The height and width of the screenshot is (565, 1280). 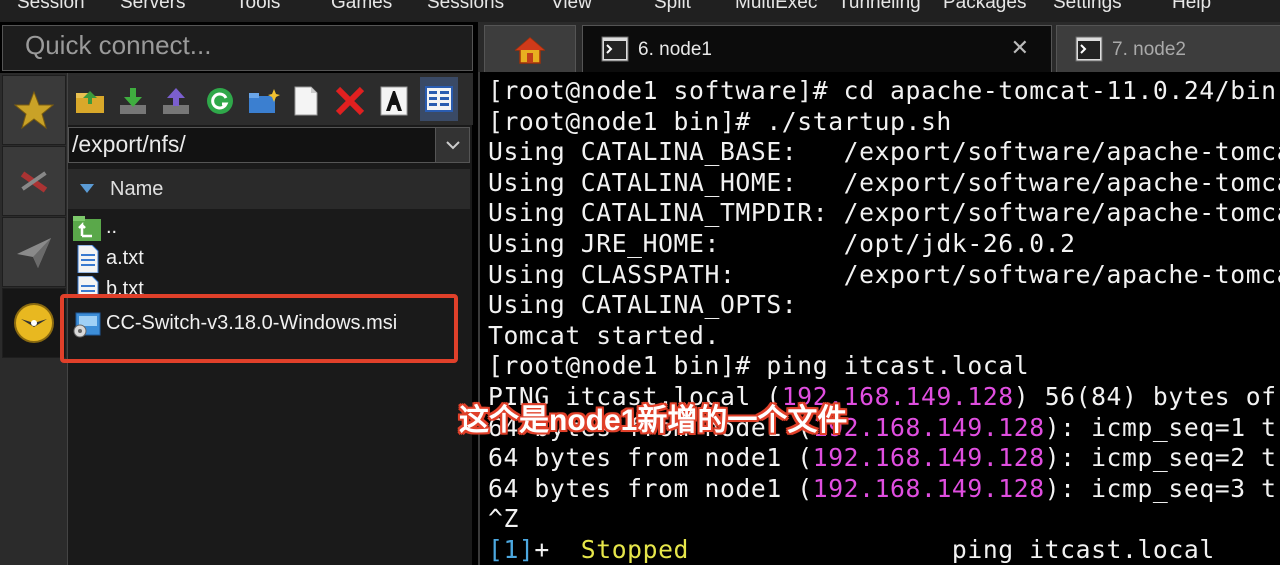 I want to click on menu-tools: Tools, so click(x=258, y=7).